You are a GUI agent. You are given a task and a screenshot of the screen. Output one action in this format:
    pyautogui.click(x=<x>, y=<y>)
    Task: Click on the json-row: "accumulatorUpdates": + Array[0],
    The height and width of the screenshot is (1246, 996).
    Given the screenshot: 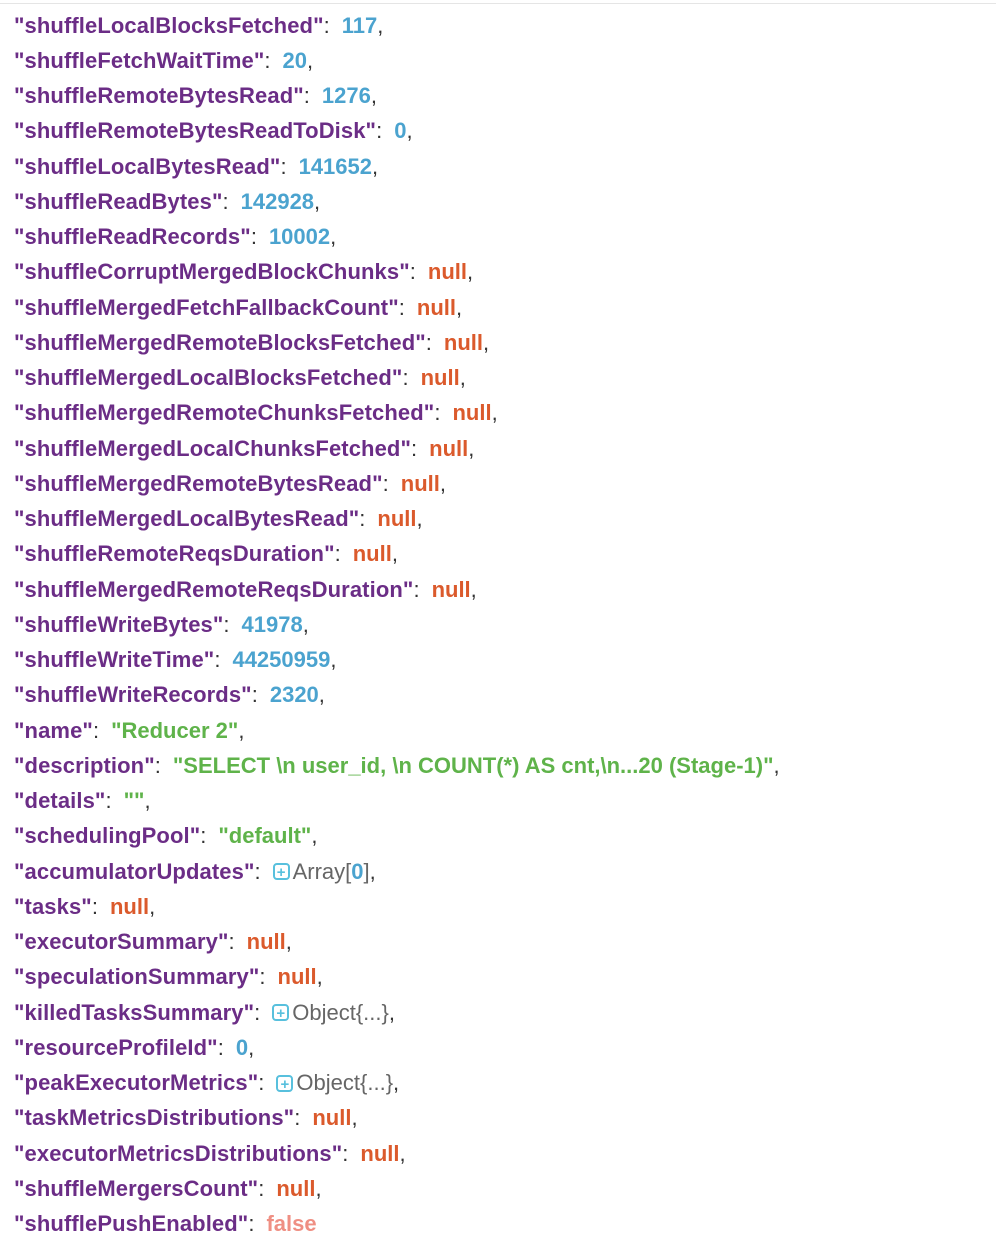 What is the action you would take?
    pyautogui.click(x=499, y=871)
    